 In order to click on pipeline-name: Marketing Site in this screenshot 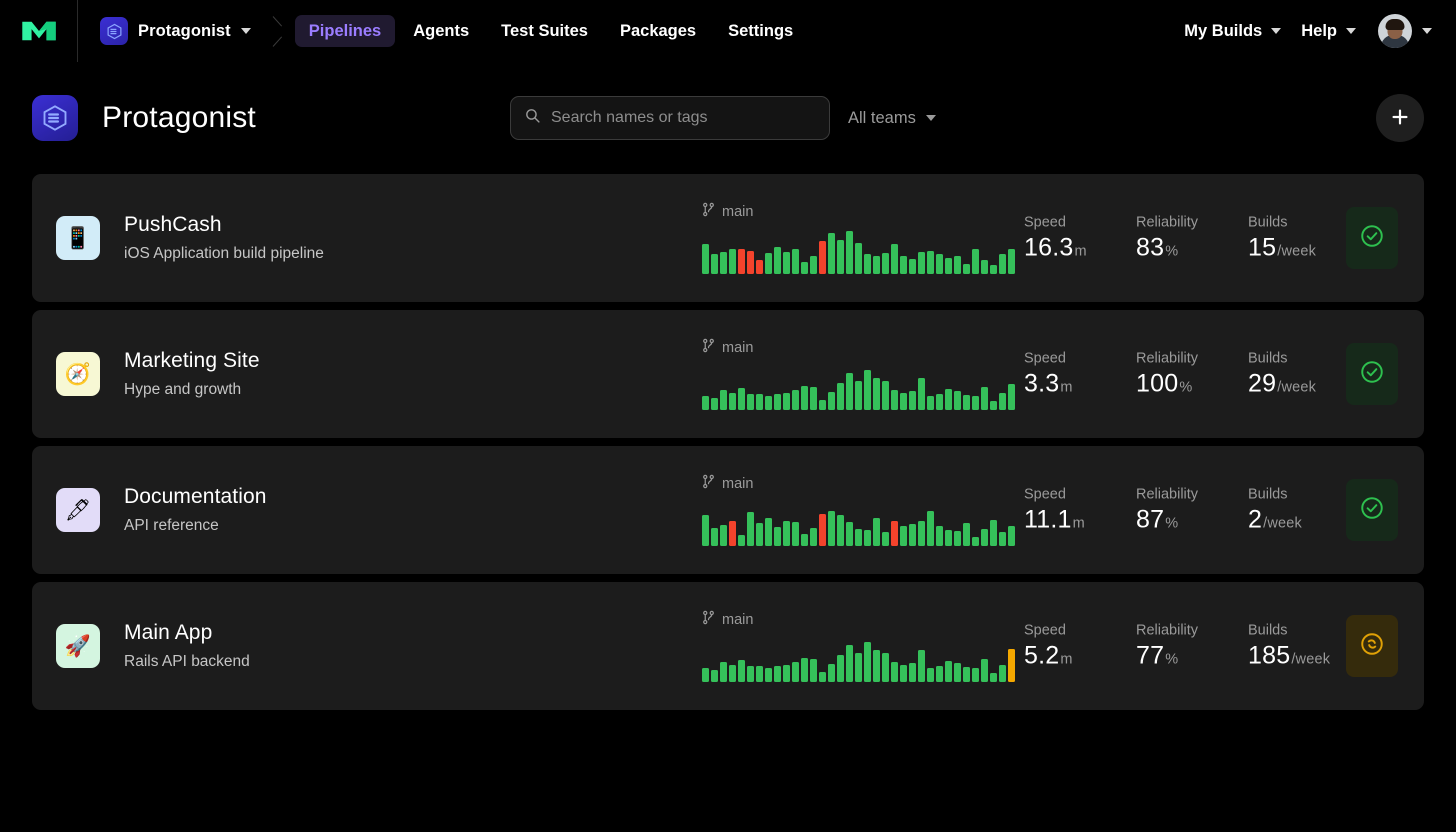, I will do `click(192, 361)`.